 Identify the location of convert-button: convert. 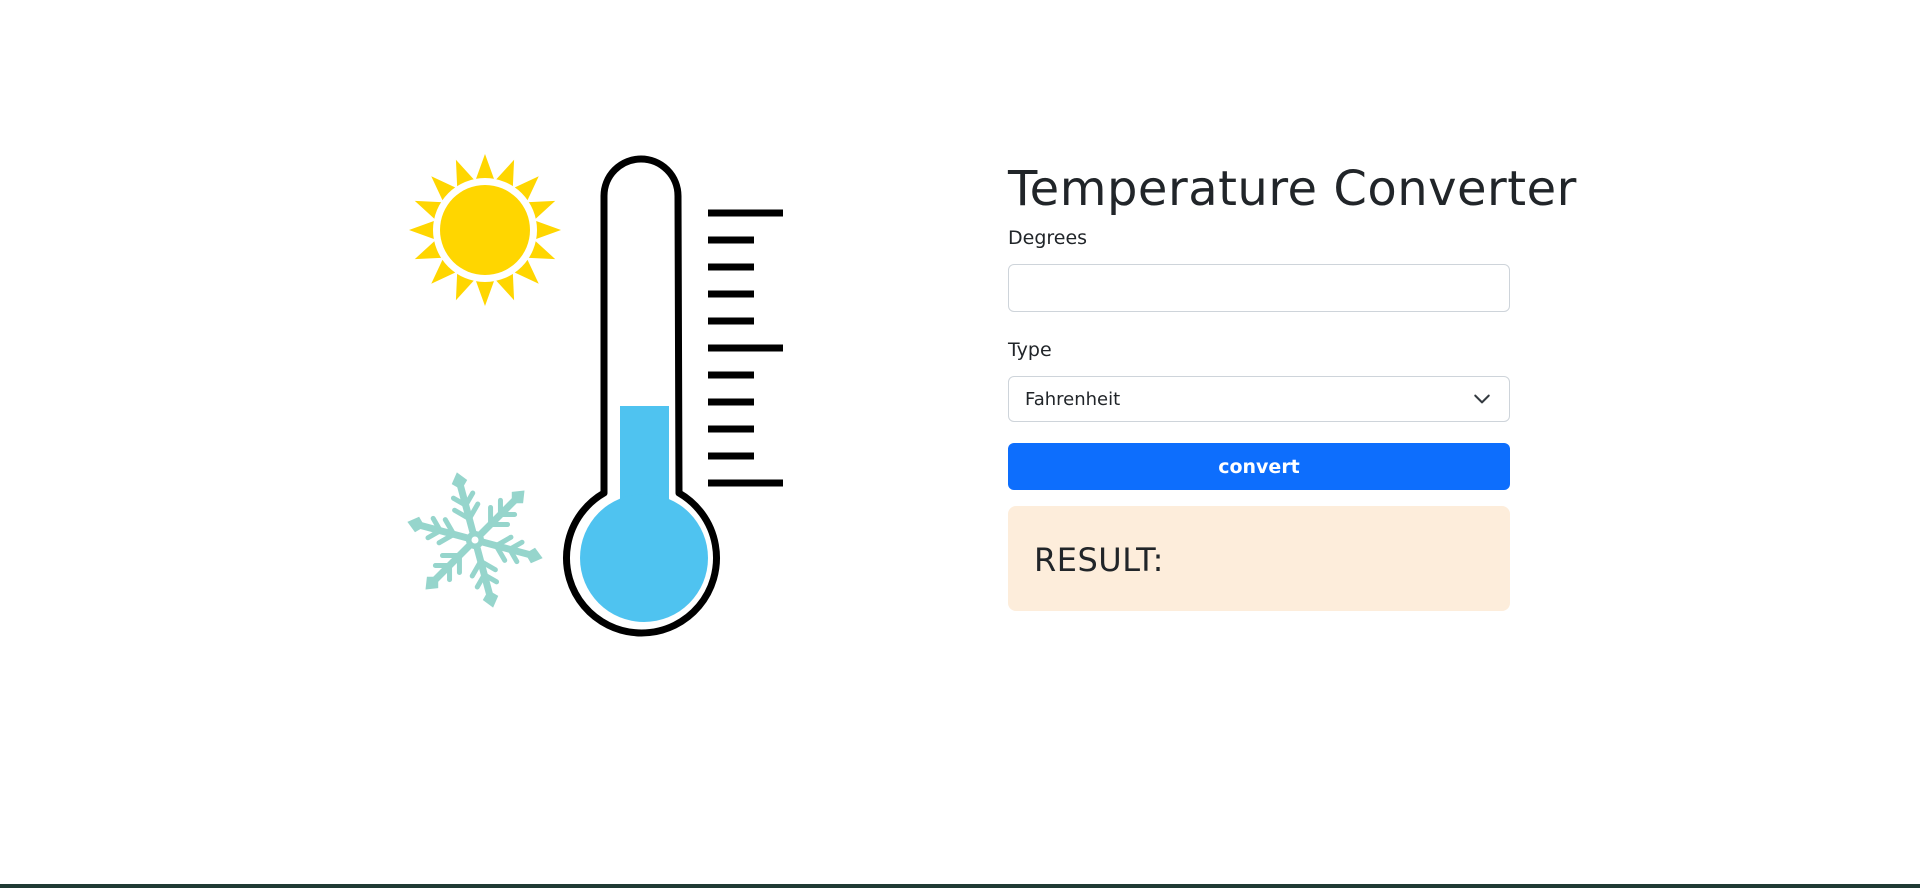
(1259, 466).